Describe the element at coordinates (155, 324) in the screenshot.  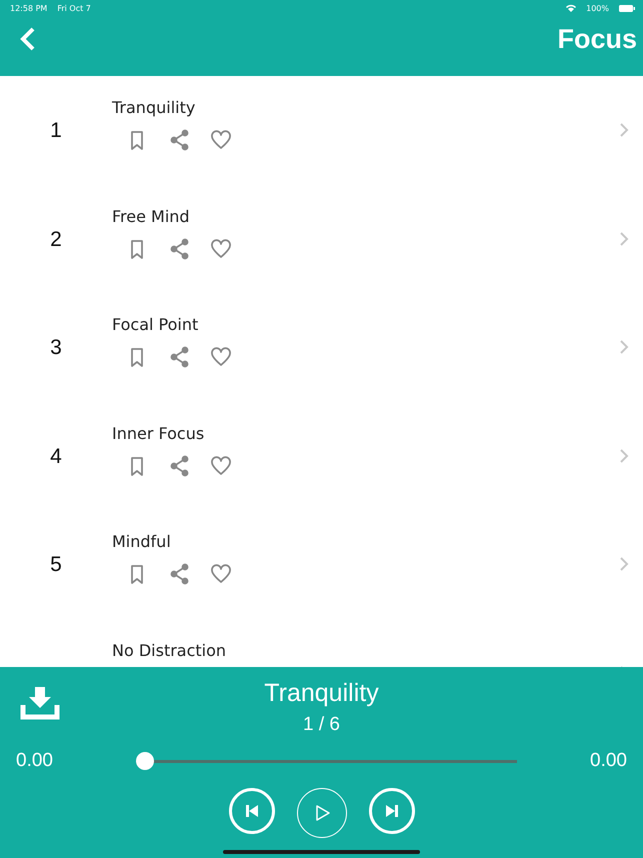
I see `track-title: Focal Point` at that location.